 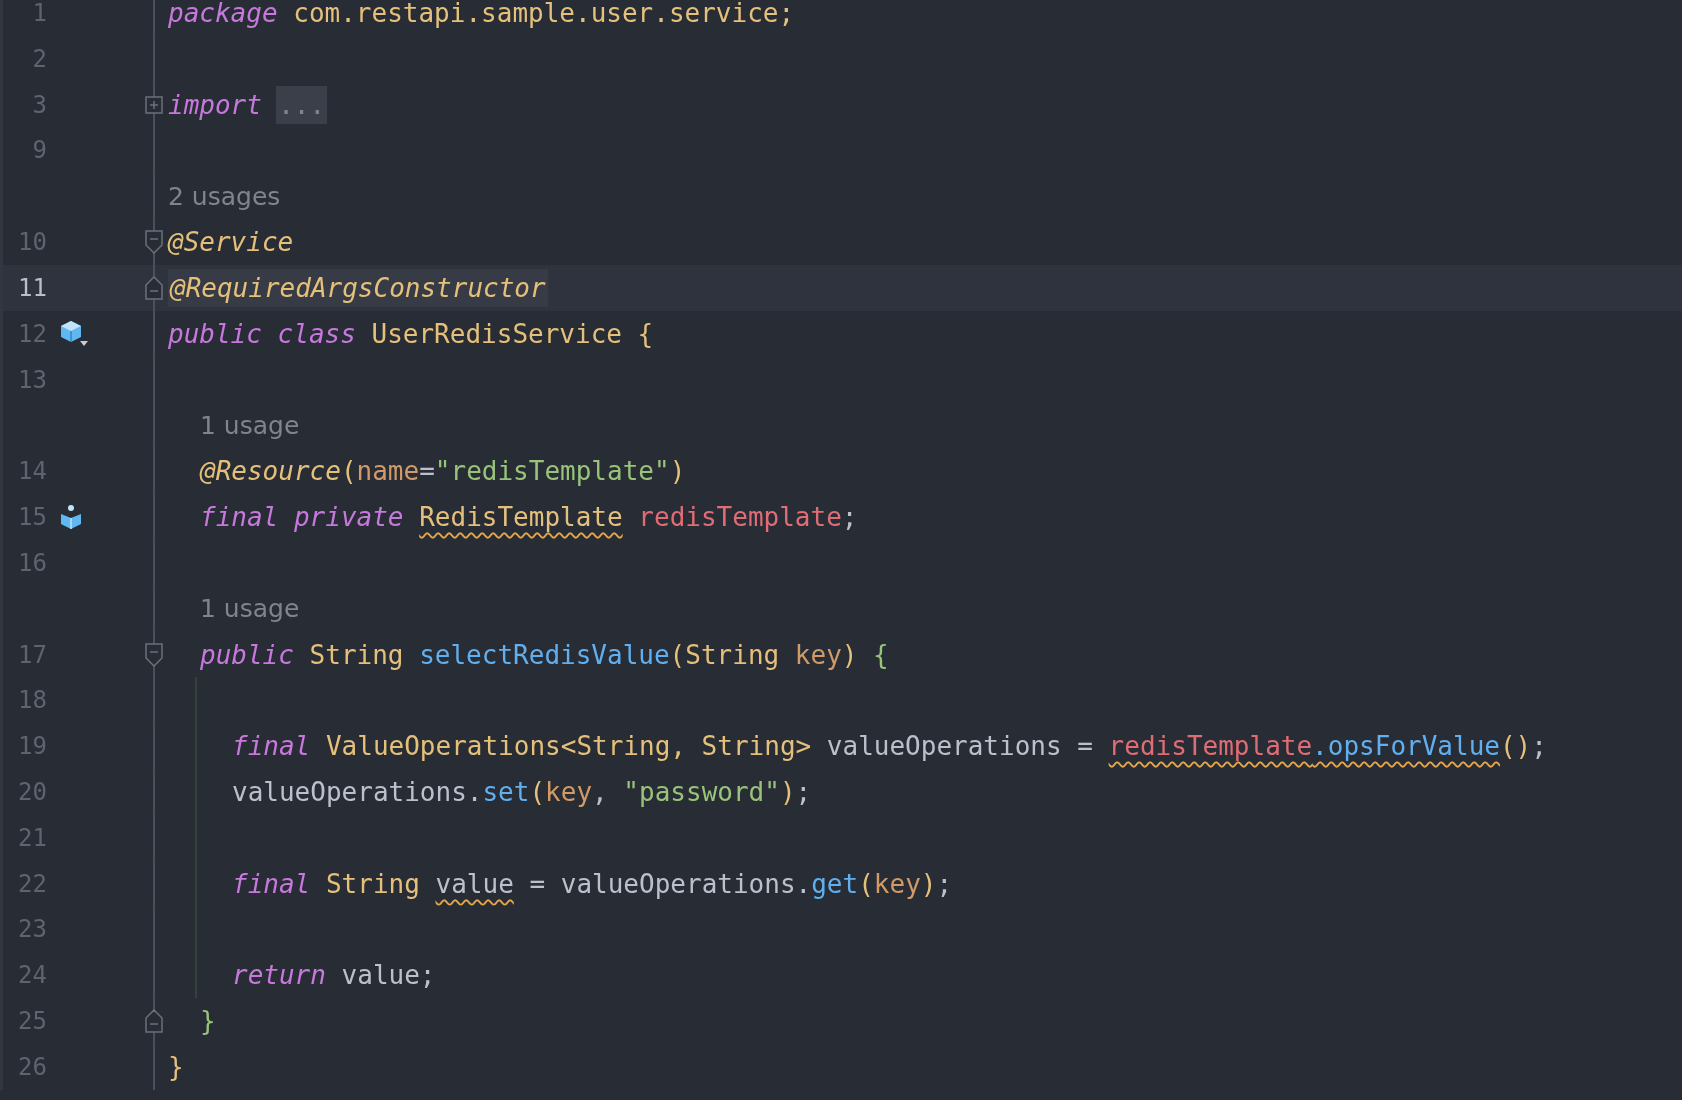 I want to click on code-line: final ValueOperations<String, String> valueOperations = redisTemplate.opsForValue();, so click(x=889, y=746).